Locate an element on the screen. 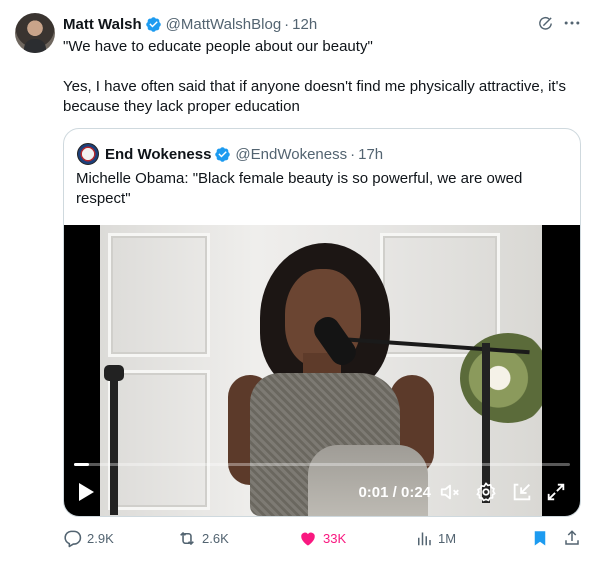 This screenshot has width=598, height=564. mute-icon is located at coordinates (449, 492).